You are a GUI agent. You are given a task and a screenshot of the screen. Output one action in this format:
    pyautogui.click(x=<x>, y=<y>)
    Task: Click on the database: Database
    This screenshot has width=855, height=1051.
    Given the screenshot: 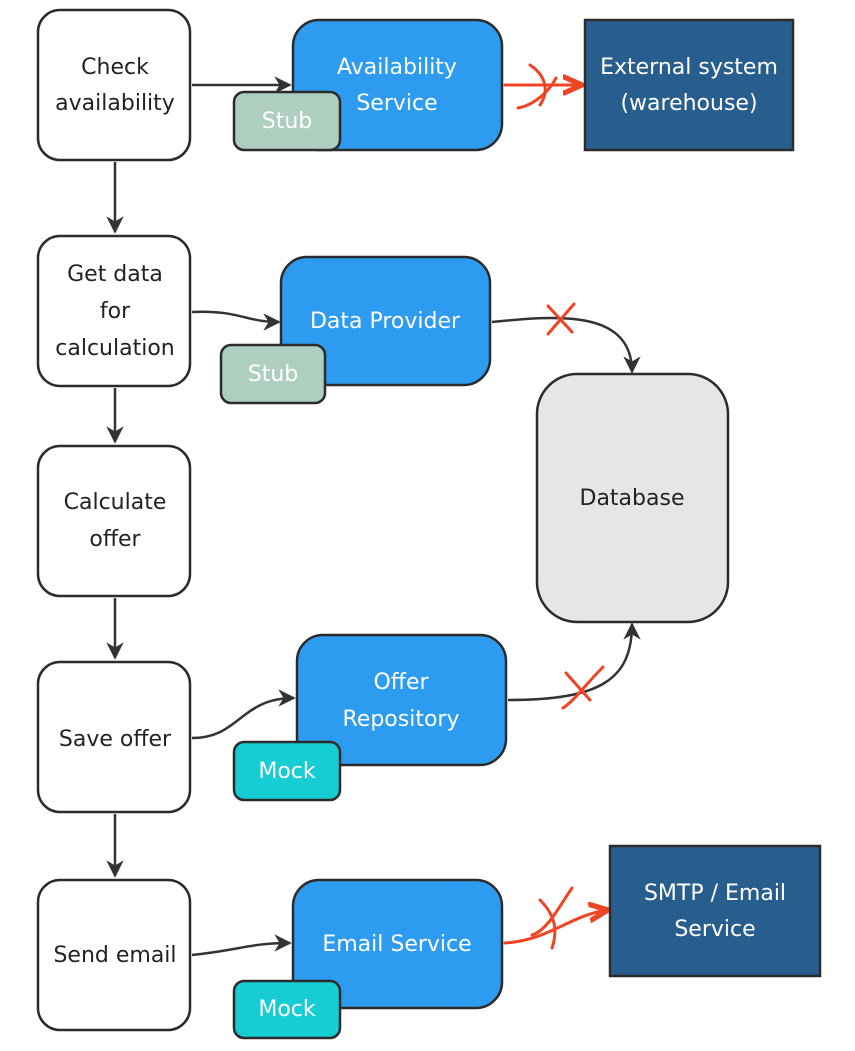 What is the action you would take?
    pyautogui.click(x=632, y=498)
    